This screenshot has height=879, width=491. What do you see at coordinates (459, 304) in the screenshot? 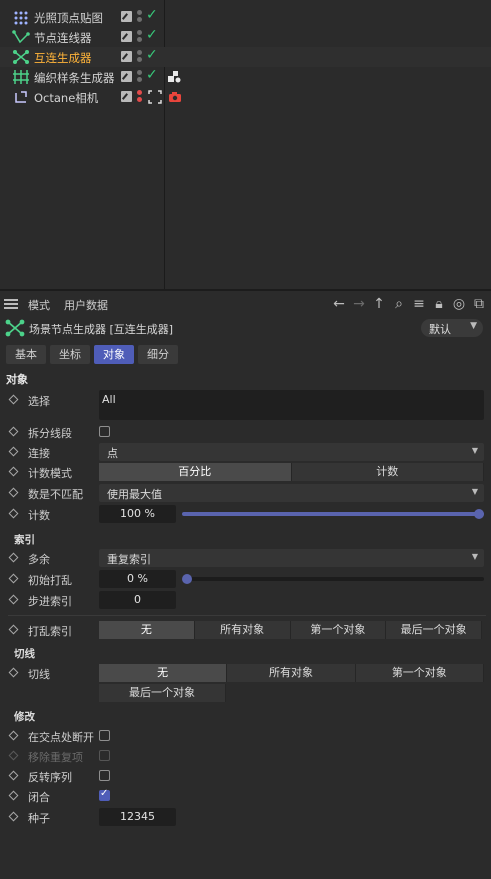
I see `target-icon: ◎` at bounding box center [459, 304].